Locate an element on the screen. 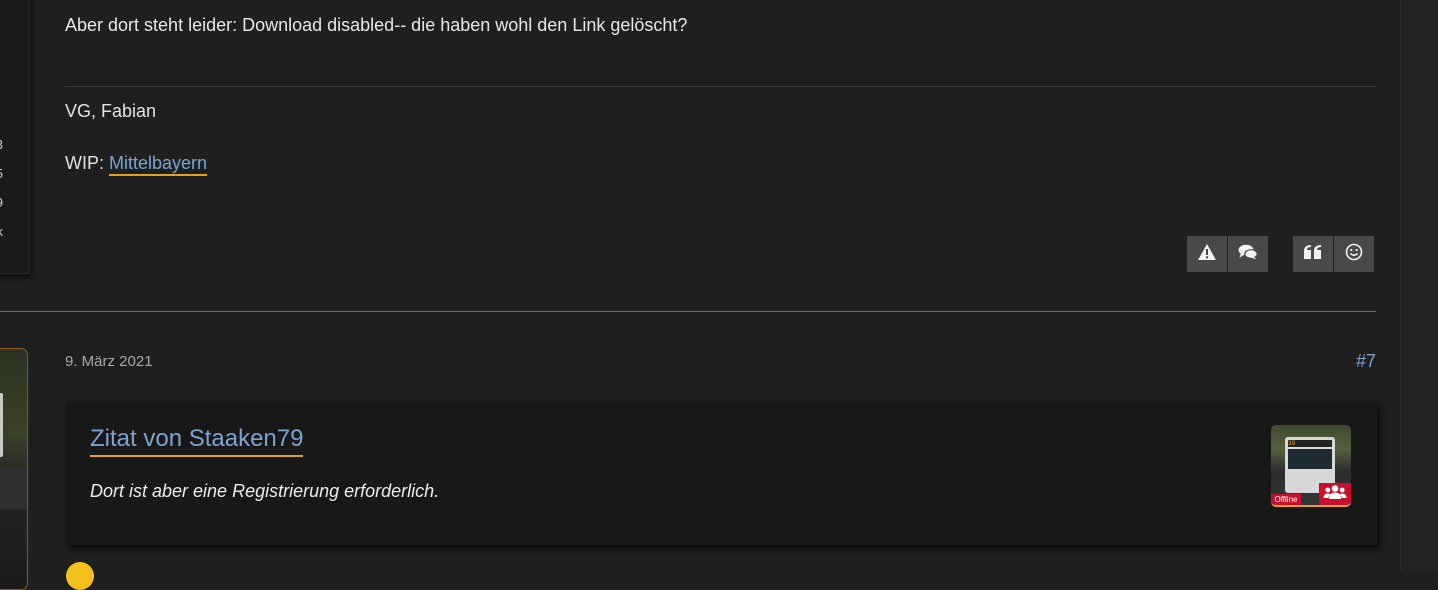 Image resolution: width=1438 pixels, height=590 pixels. post-interaction-actions is located at coordinates (1333, 254).